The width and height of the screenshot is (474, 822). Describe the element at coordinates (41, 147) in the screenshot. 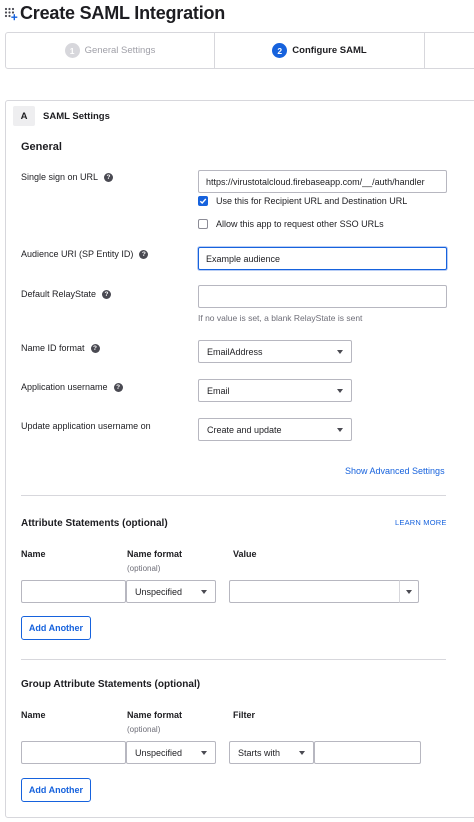

I see `general-heading: General` at that location.